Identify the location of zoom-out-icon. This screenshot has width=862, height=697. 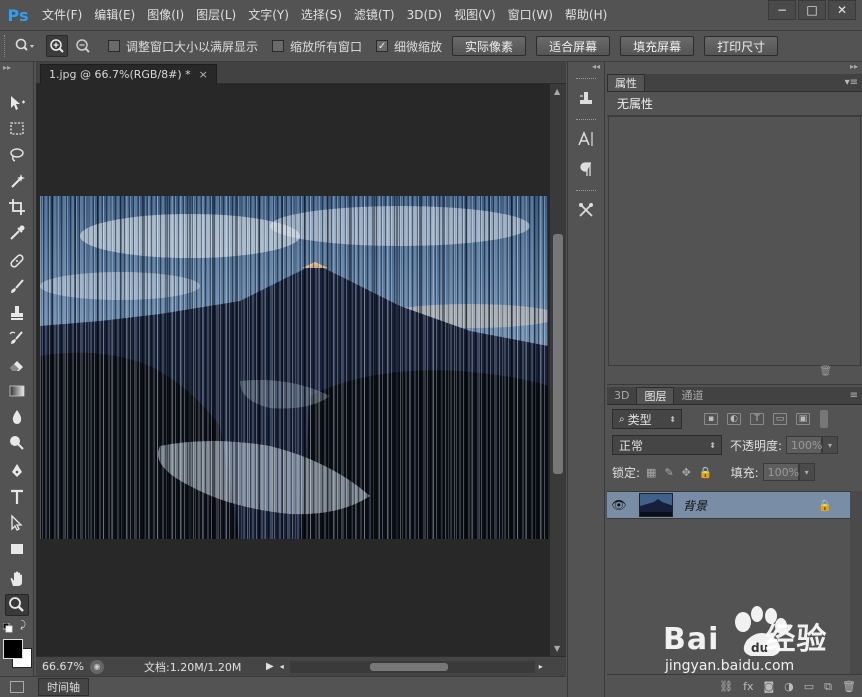
(83, 46).